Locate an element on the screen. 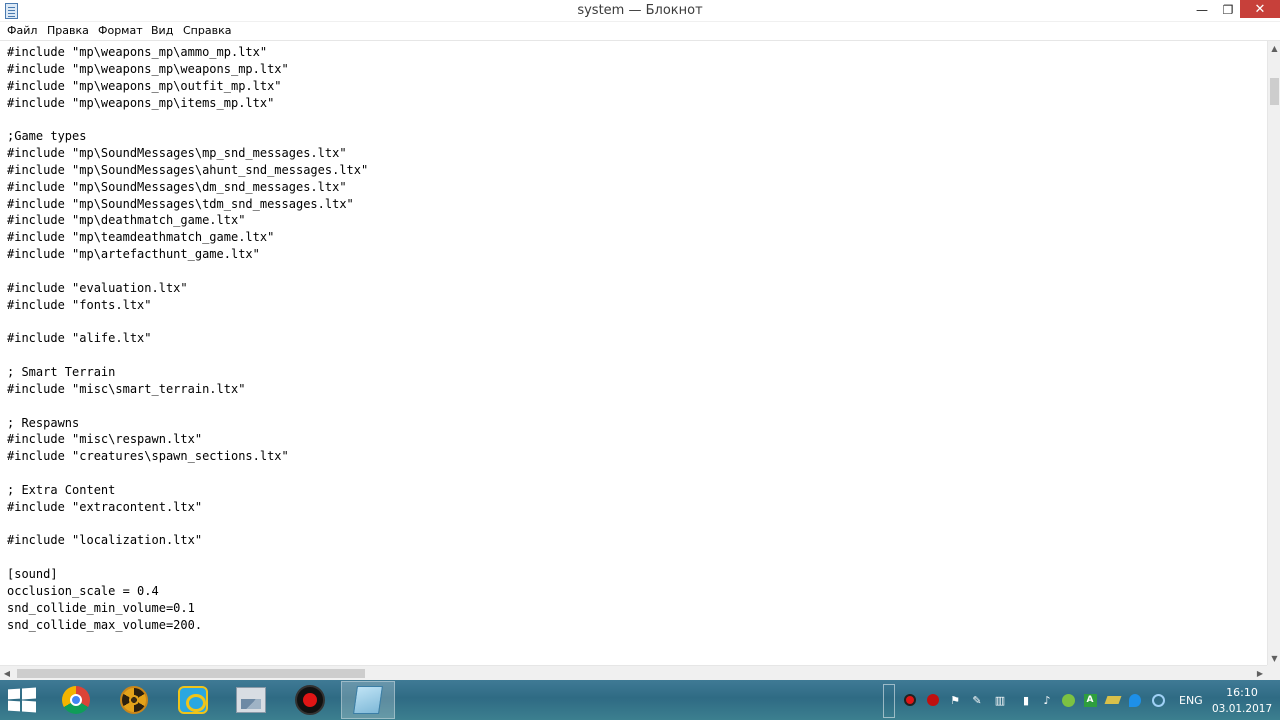  title-bar: system — Блокнот — ❐ ✕ is located at coordinates (640, 11).